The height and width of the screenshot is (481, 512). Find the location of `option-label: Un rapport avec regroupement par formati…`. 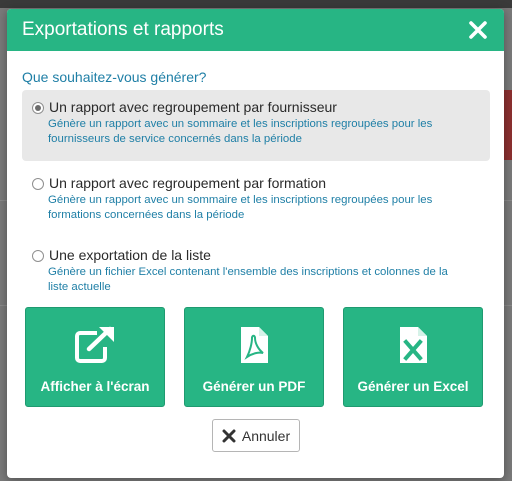

option-label: Un rapport avec regroupement par formati… is located at coordinates (188, 183).